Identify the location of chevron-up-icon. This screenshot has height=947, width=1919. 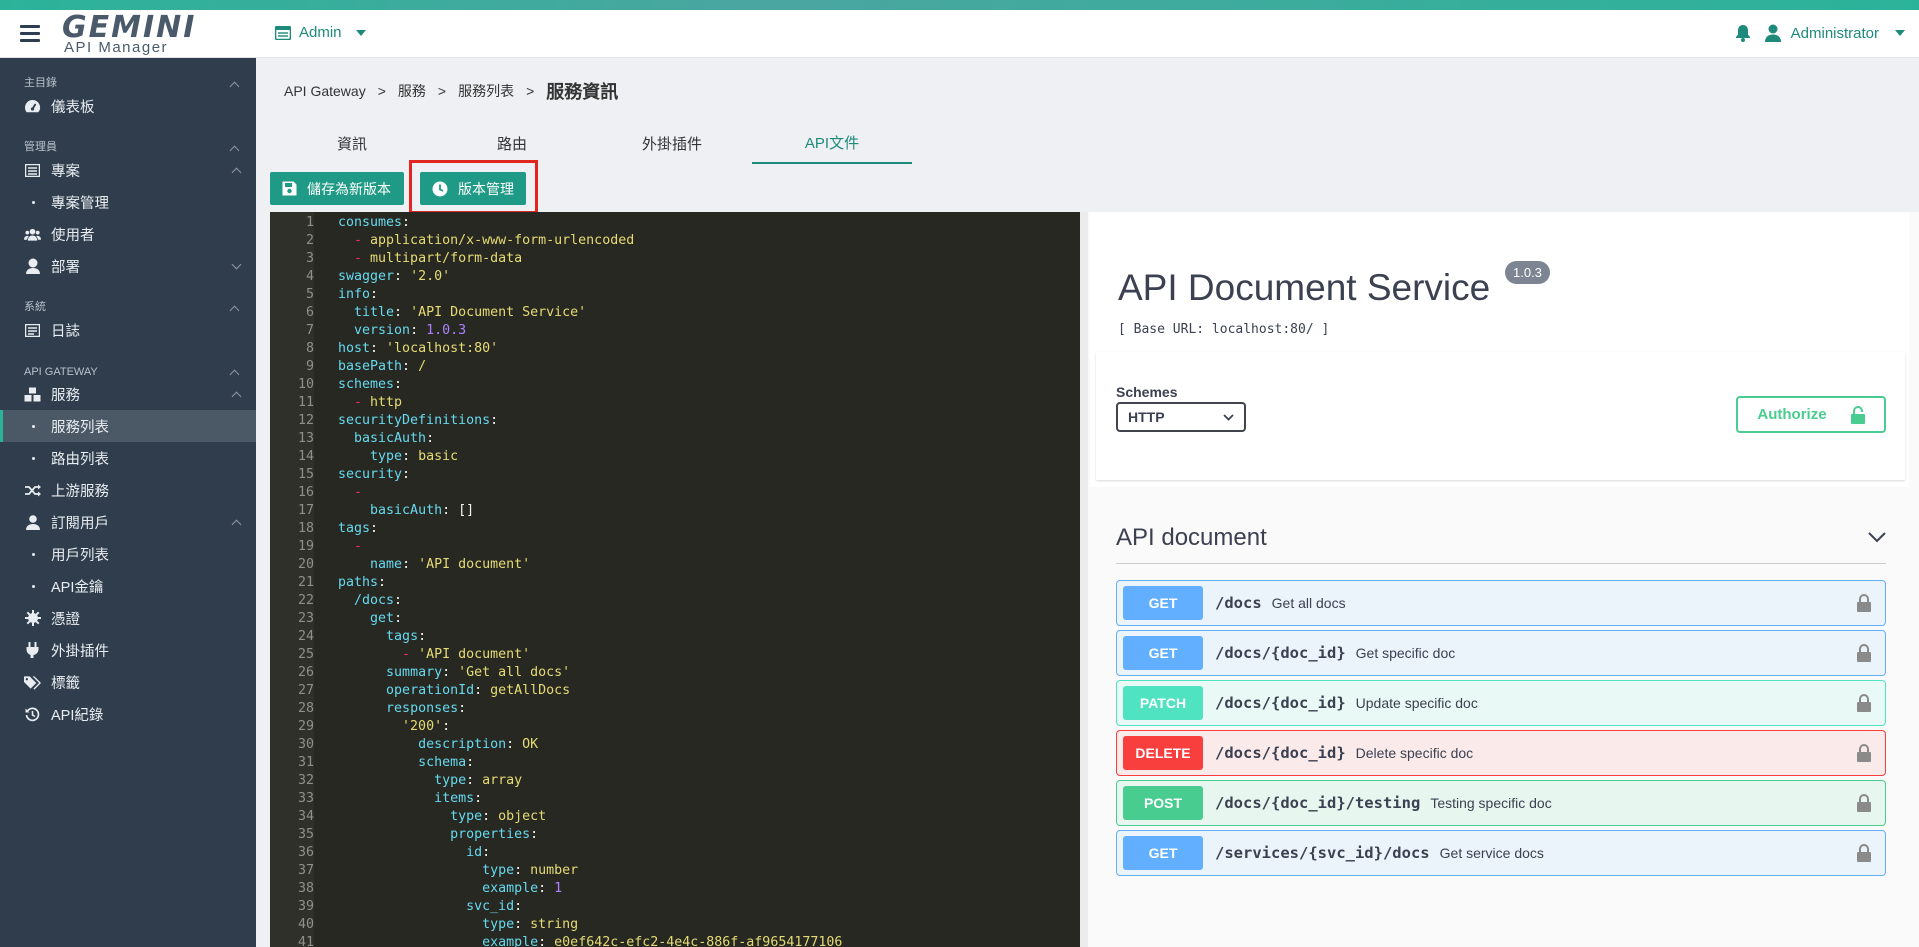
(236, 524).